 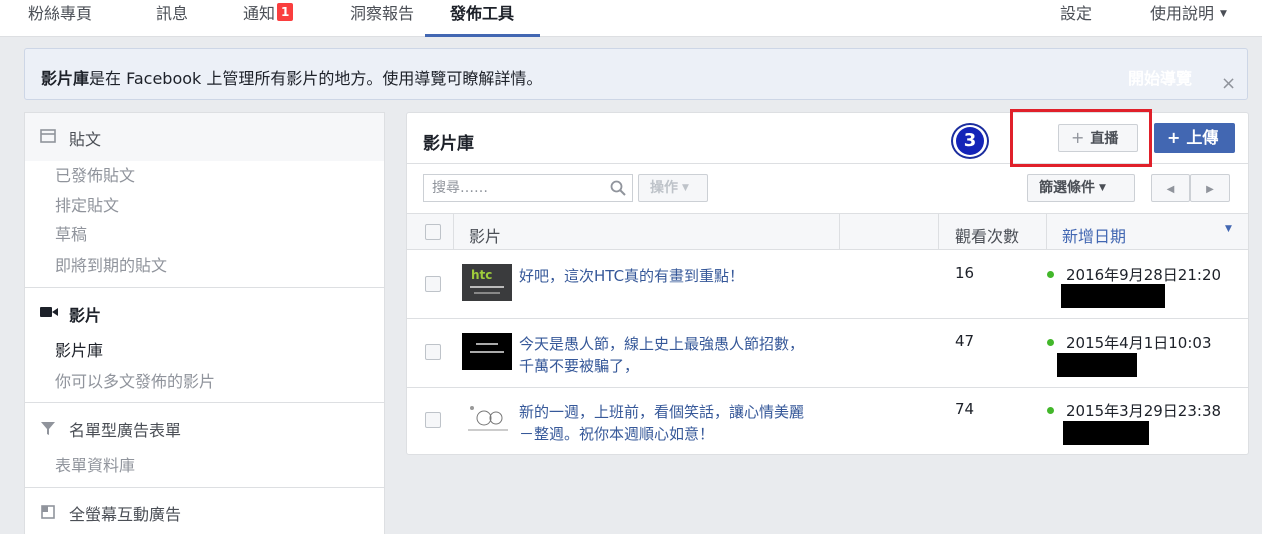 What do you see at coordinates (1144, 275) in the screenshot?
I see `date-added: 2016年9月28日21:20` at bounding box center [1144, 275].